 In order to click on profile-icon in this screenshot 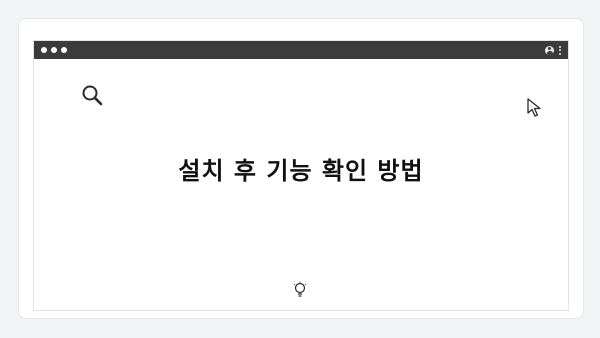, I will do `click(549, 50)`.